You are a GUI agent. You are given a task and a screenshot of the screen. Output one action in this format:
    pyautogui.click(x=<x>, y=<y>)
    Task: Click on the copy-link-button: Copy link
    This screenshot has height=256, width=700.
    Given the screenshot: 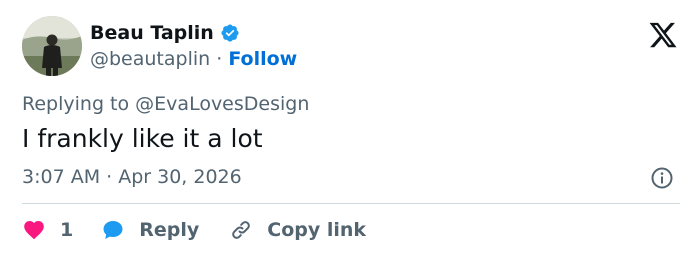 What is the action you would take?
    pyautogui.click(x=297, y=230)
    